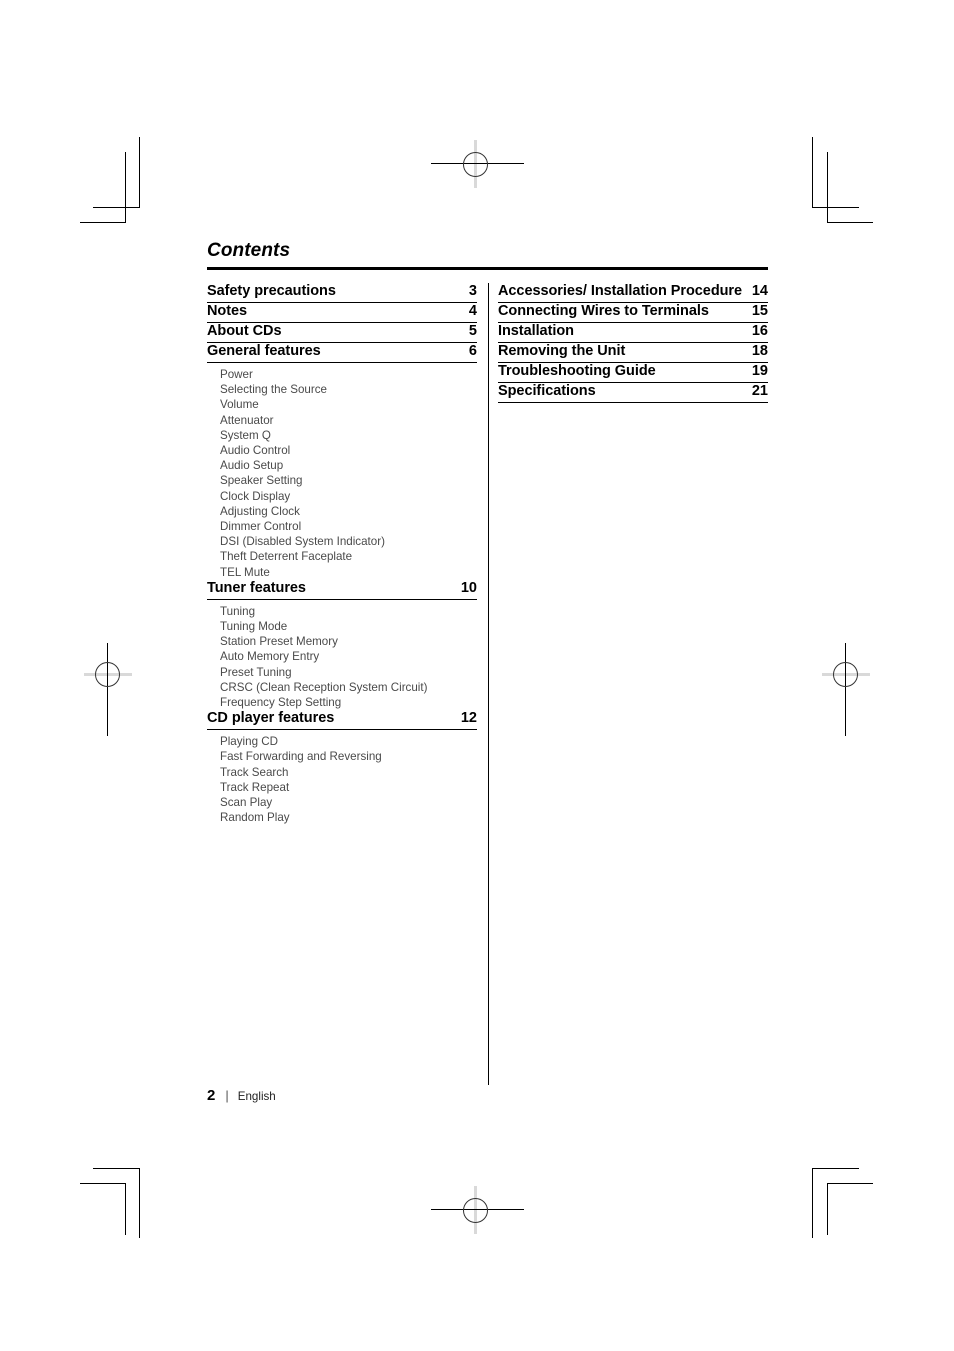 The image size is (954, 1351). What do you see at coordinates (348, 541) in the screenshot?
I see `toc-subitem: DSI (Disabled System Indicator)` at bounding box center [348, 541].